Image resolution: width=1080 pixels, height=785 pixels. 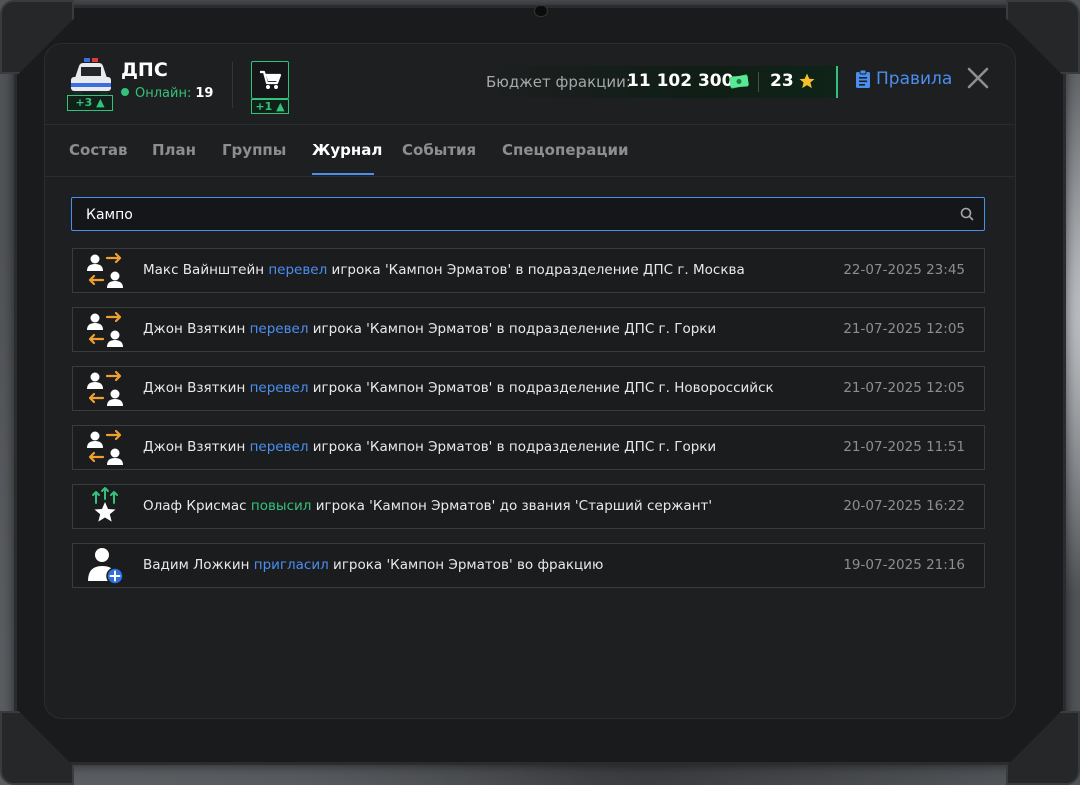 What do you see at coordinates (541, 11) in the screenshot?
I see `tablet-camera` at bounding box center [541, 11].